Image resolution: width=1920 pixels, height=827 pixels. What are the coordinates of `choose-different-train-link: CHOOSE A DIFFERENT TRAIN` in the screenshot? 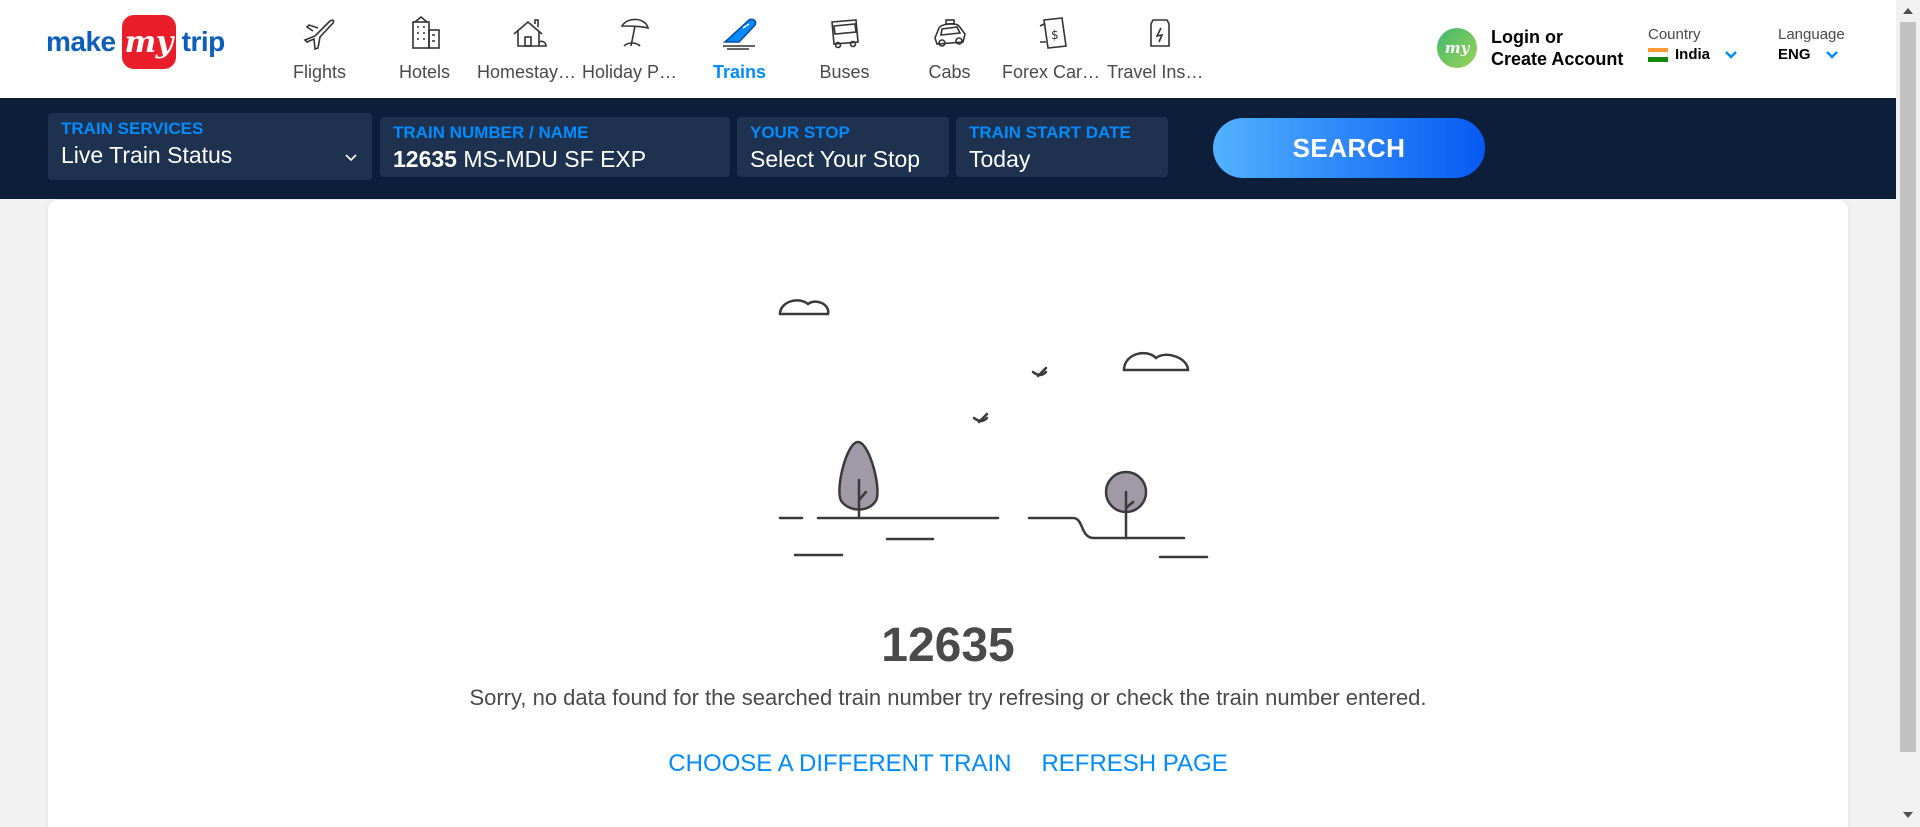 It's located at (839, 764).